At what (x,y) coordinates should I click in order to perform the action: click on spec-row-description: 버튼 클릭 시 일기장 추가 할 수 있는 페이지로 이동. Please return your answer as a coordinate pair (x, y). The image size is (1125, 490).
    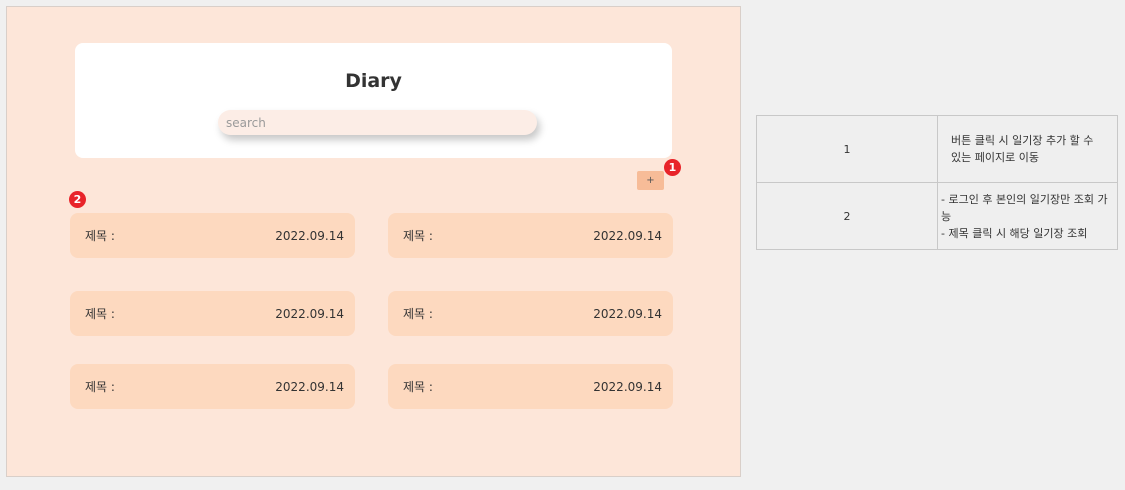
    Looking at the image, I should click on (1027, 149).